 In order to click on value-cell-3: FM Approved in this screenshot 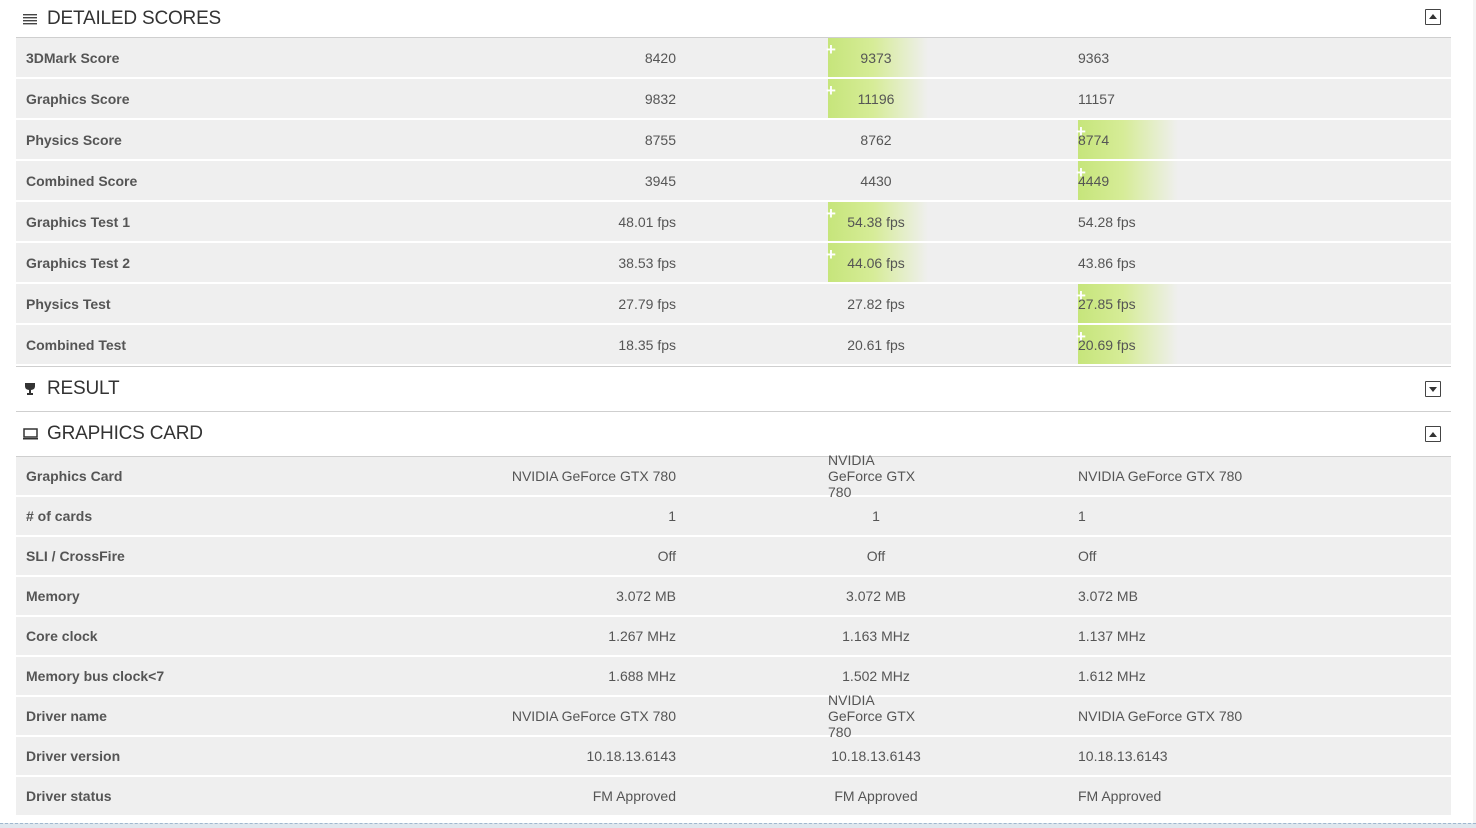, I will do `click(1120, 796)`.